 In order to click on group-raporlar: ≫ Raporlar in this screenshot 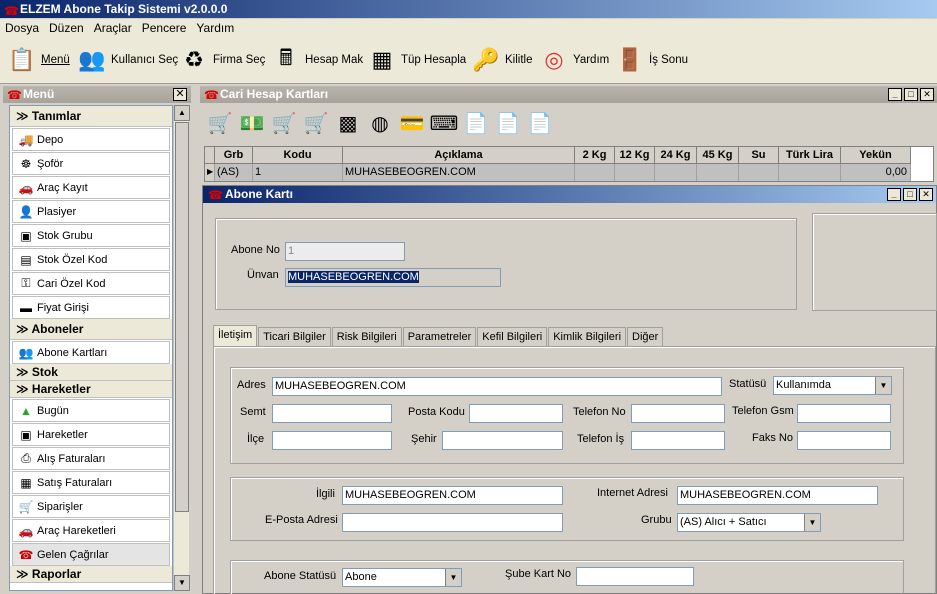, I will do `click(91, 574)`.